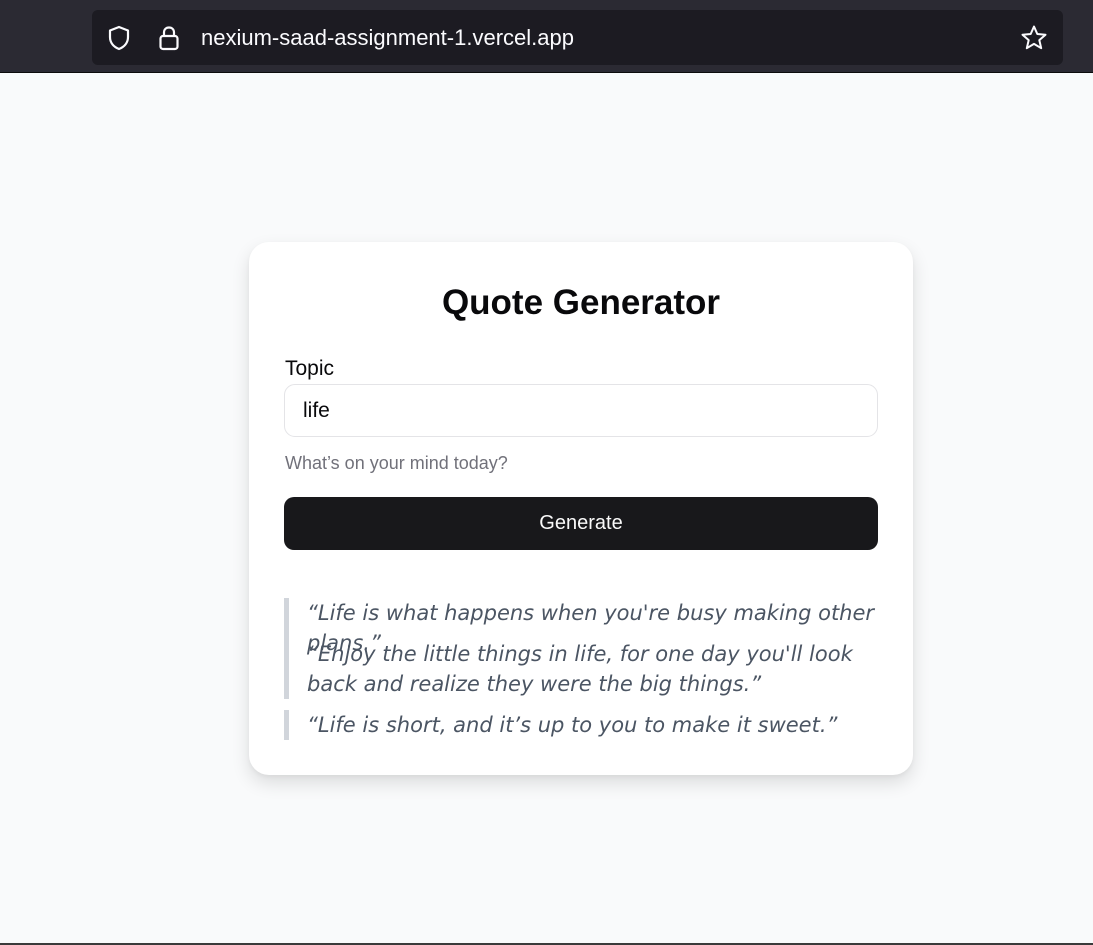 Image resolution: width=1093 pixels, height=945 pixels. I want to click on browser-toolbar: nexium-saad-assignment-1.vercel.app, so click(546, 36).